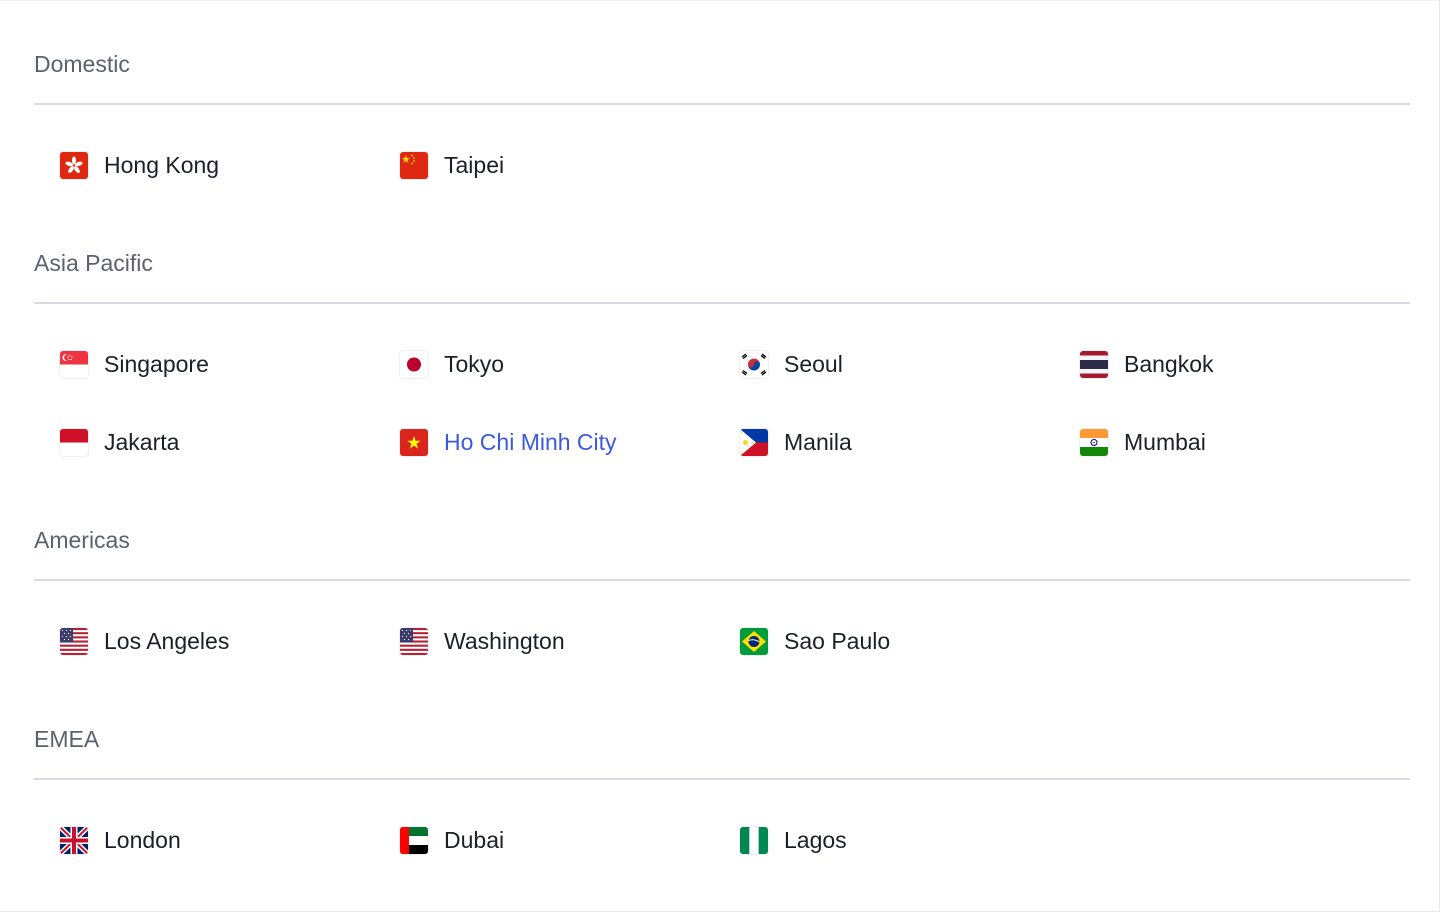  What do you see at coordinates (474, 164) in the screenshot?
I see `city-label: Taipei` at bounding box center [474, 164].